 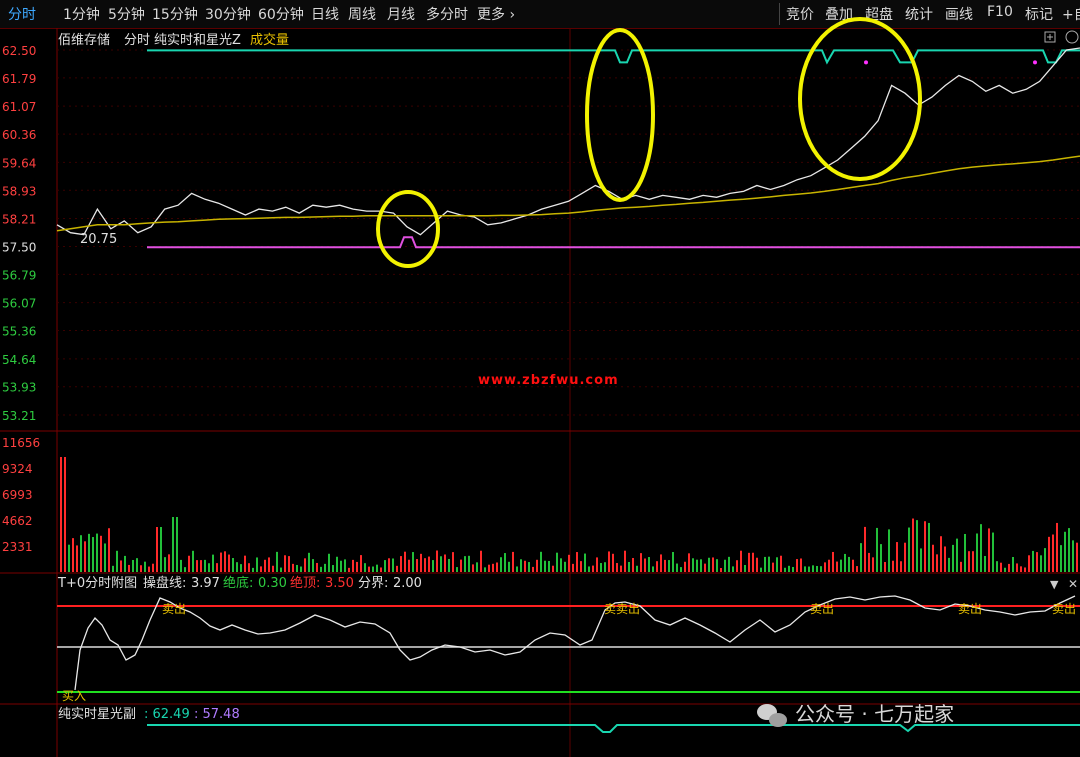 What do you see at coordinates (205, 583) in the screenshot?
I see `t0-field1-value: 3.97` at bounding box center [205, 583].